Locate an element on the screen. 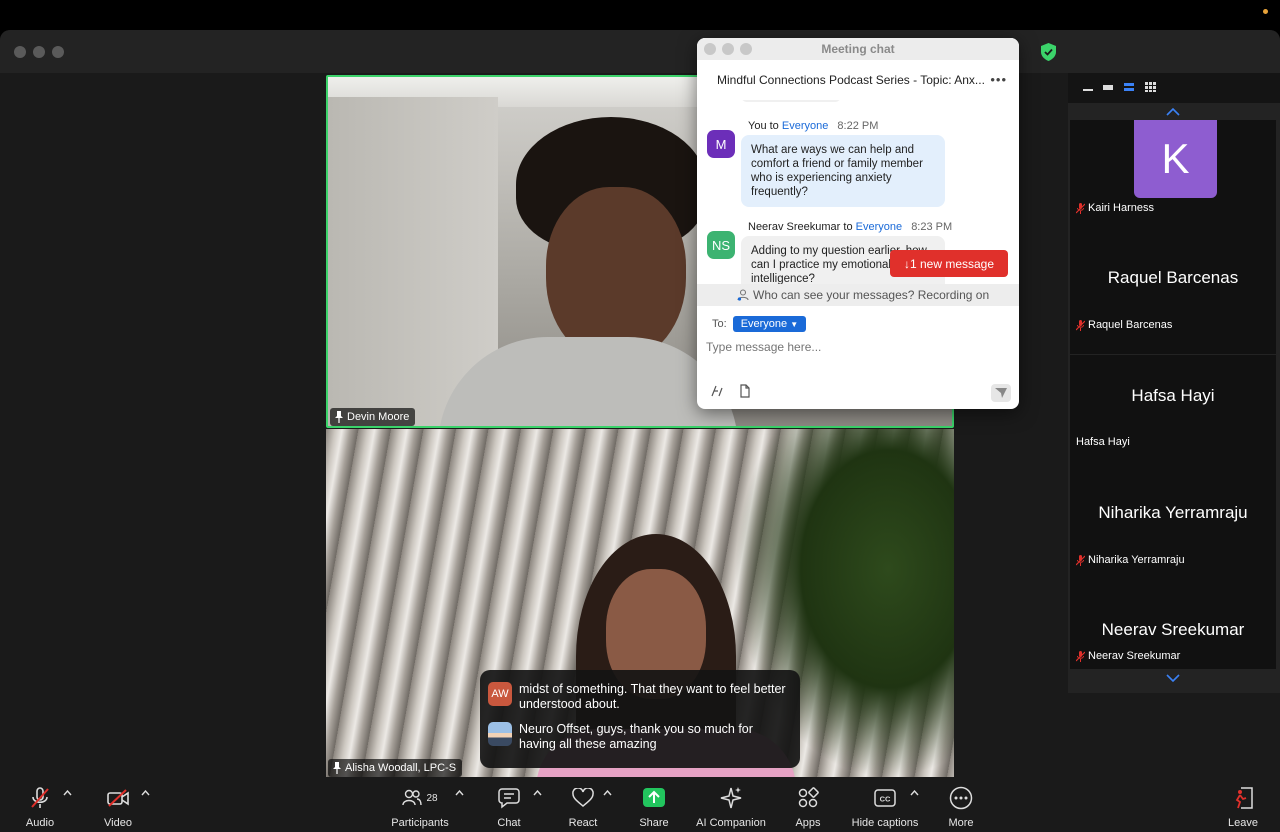 Image resolution: width=1280 pixels, height=832 pixels. participant-label: Neerav Sreekumar is located at coordinates (1128, 656).